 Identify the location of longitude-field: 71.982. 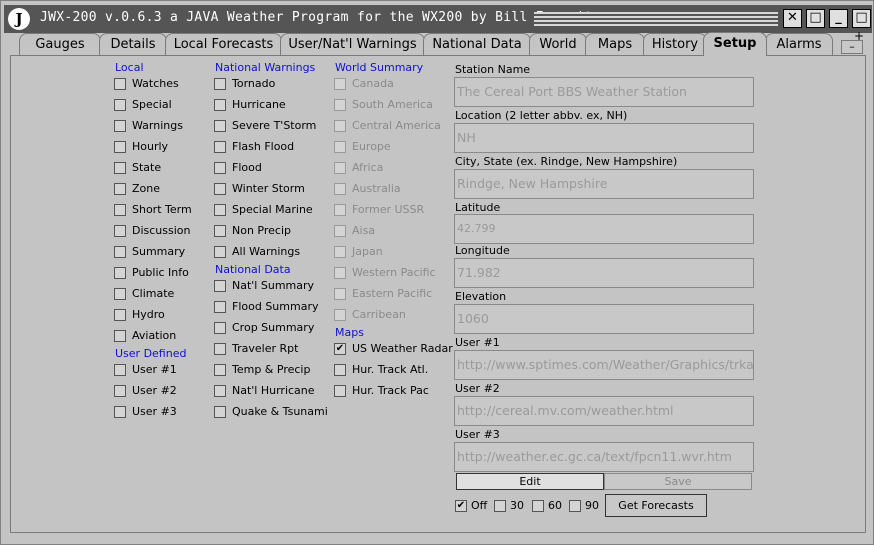
(604, 273).